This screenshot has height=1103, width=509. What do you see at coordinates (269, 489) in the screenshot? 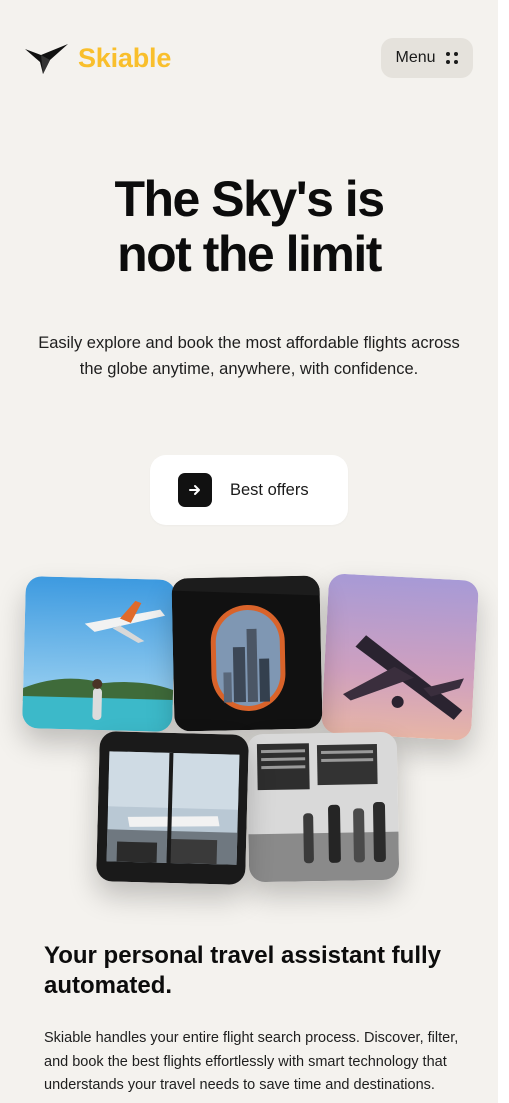
I see `best-offers-label: Best offers` at bounding box center [269, 489].